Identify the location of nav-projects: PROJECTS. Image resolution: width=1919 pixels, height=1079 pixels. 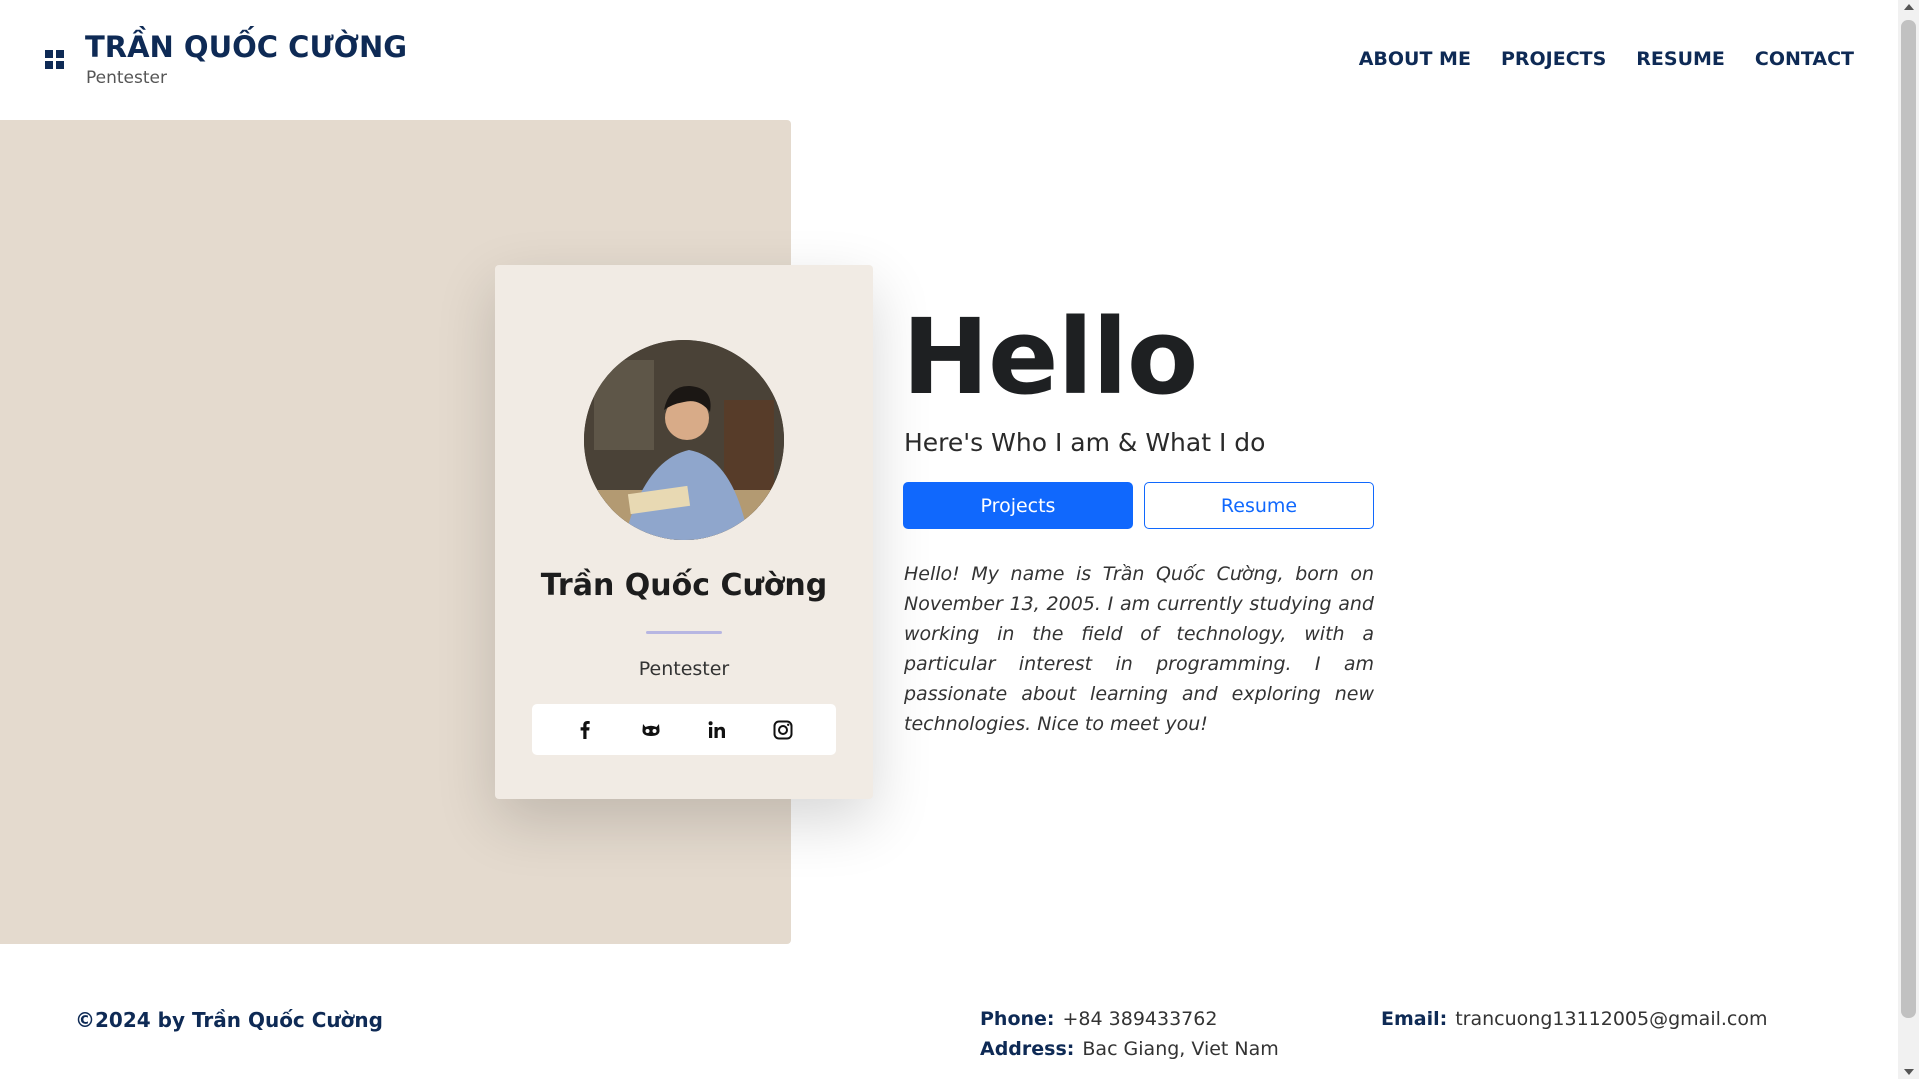
(1553, 59).